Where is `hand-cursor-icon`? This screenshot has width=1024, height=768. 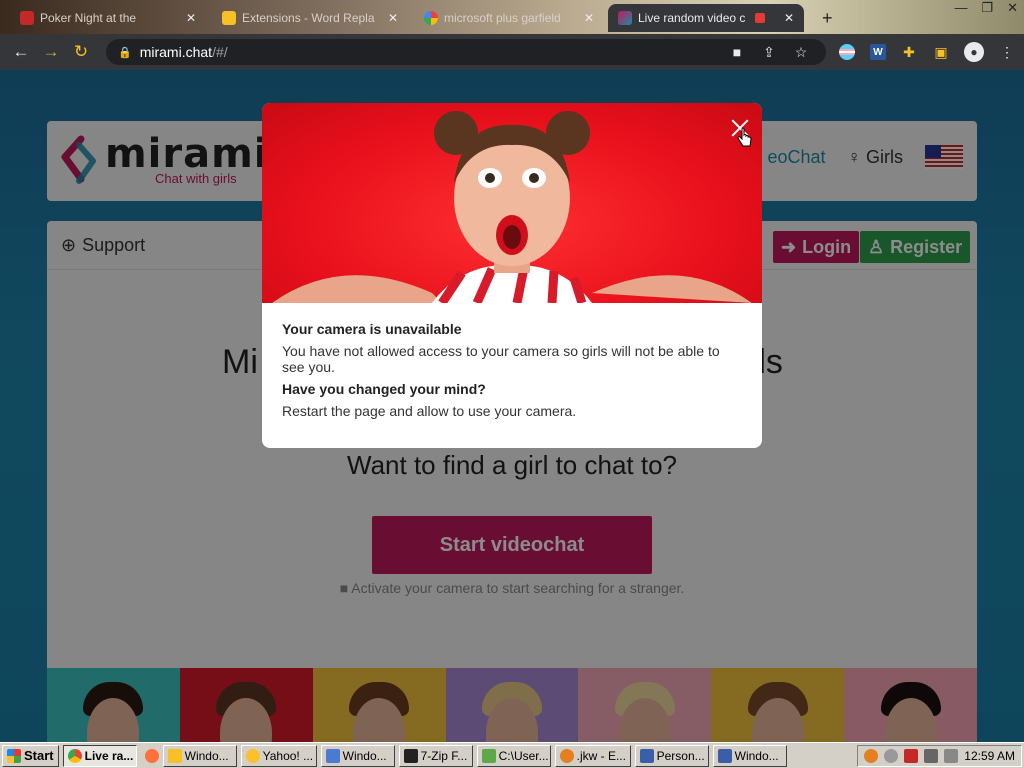 hand-cursor-icon is located at coordinates (744, 137).